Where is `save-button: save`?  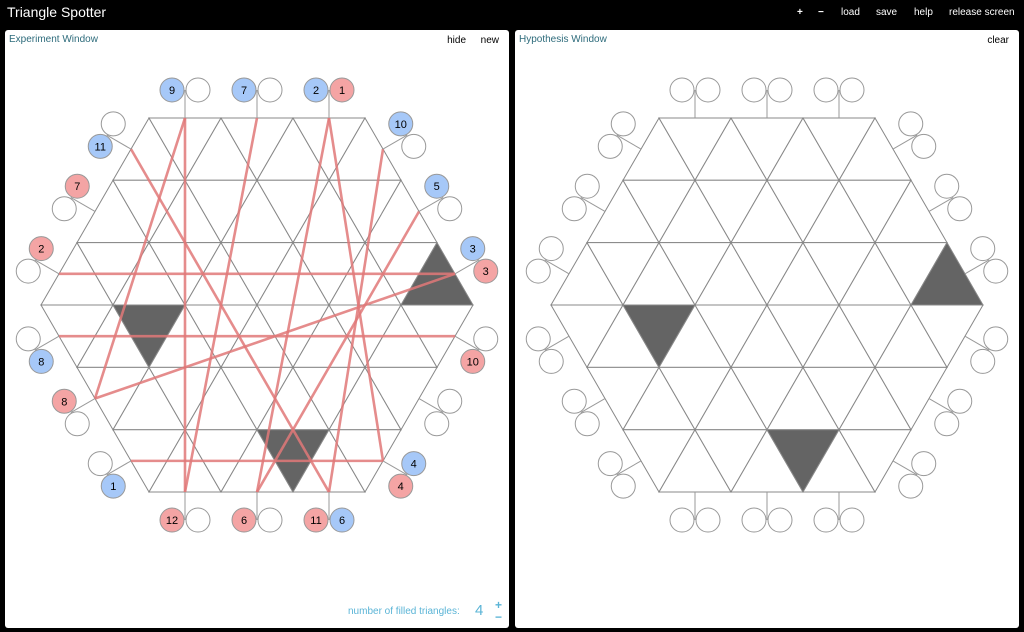
save-button: save is located at coordinates (886, 12).